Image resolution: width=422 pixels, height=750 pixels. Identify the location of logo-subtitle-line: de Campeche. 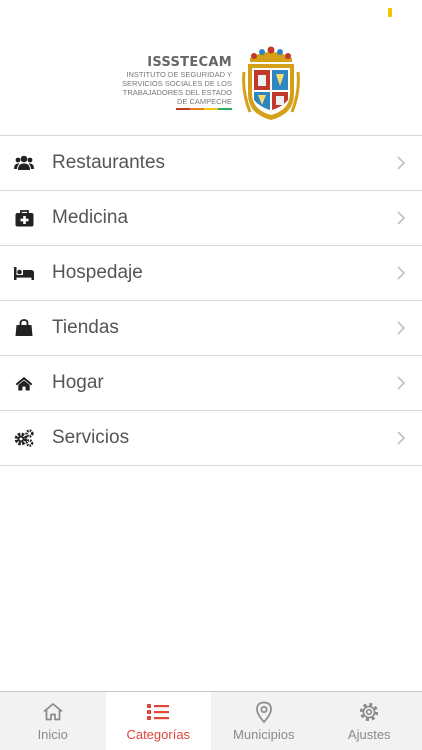
(204, 101).